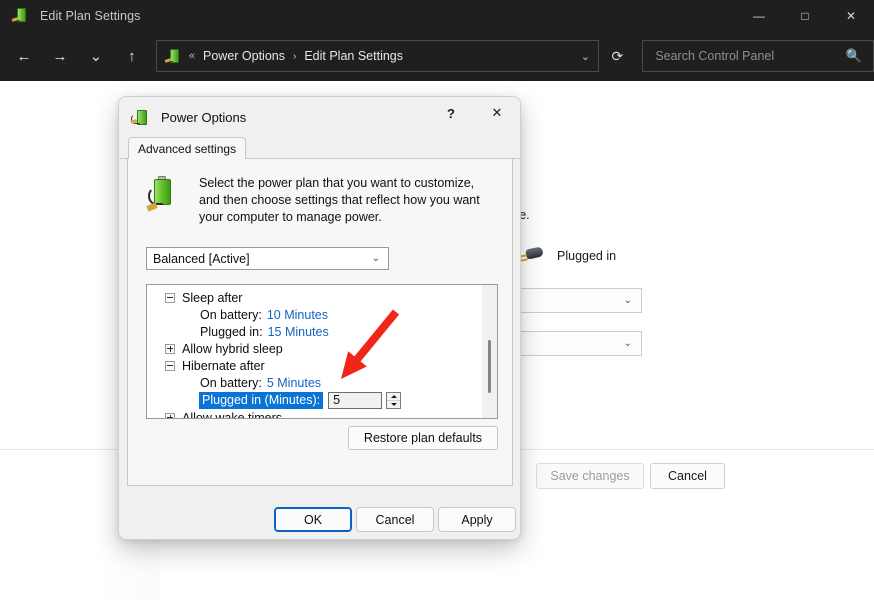  I want to click on dialog-close-button: ✕, so click(497, 113).